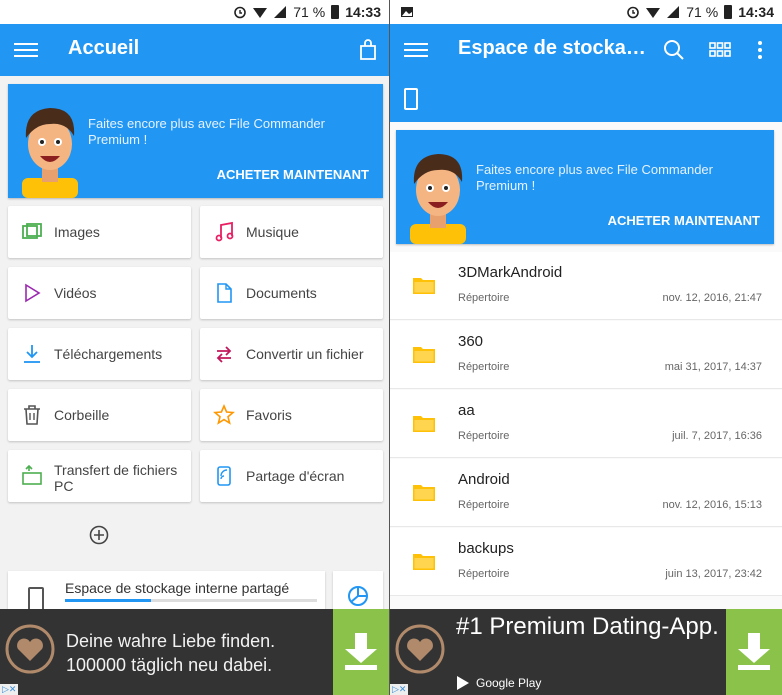  I want to click on google-play-badge: Google Play, so click(498, 683).